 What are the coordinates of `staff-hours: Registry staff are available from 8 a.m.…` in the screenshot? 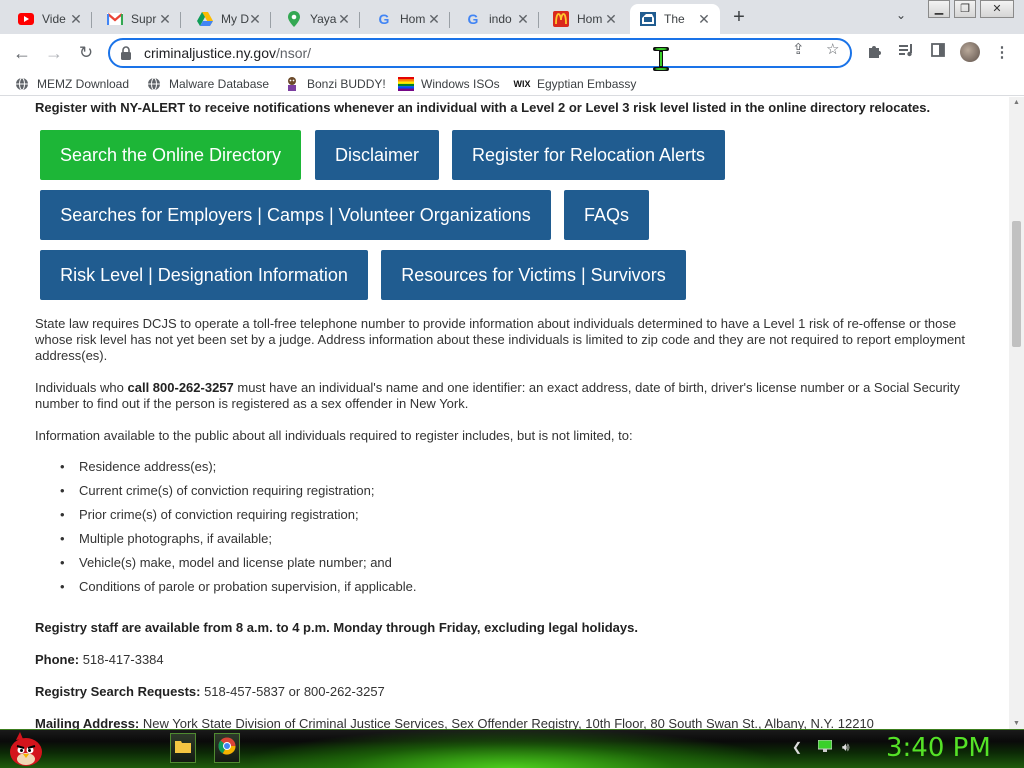 It's located at (336, 627).